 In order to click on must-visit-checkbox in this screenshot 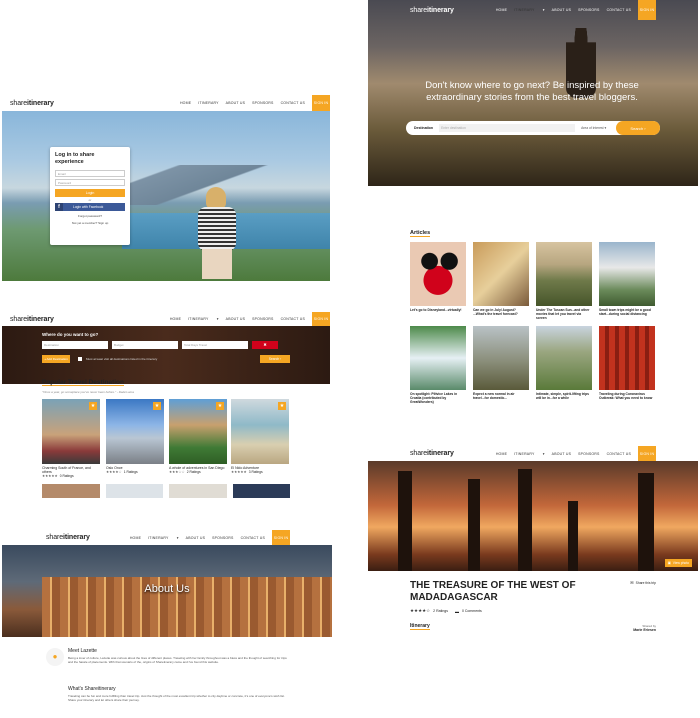, I will do `click(80, 359)`.